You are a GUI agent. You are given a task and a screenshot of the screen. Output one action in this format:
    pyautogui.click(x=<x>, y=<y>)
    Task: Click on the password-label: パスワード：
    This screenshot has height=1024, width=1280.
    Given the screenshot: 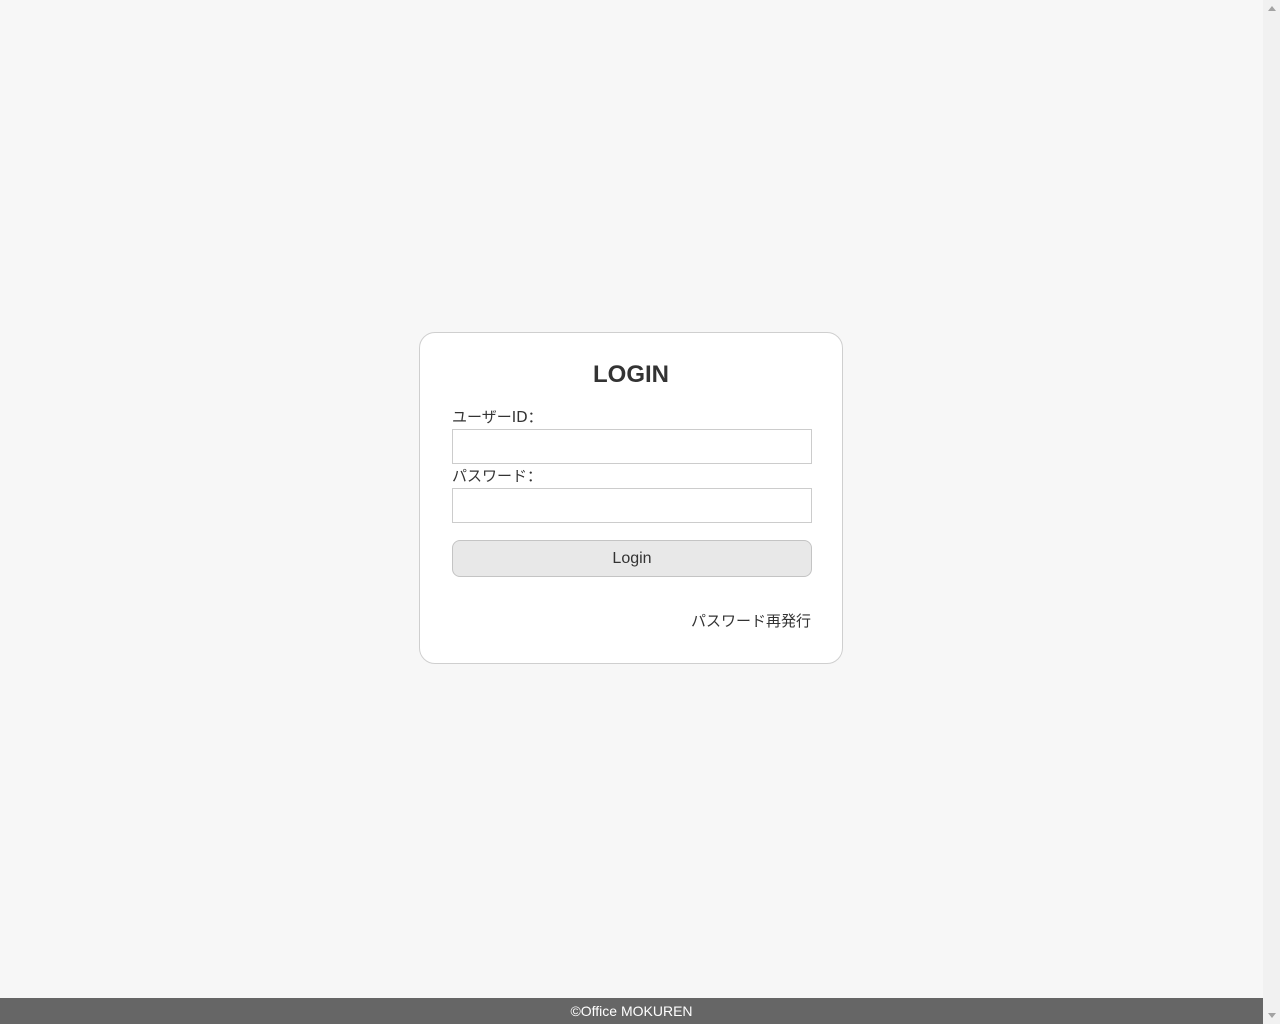 What is the action you would take?
    pyautogui.click(x=497, y=476)
    